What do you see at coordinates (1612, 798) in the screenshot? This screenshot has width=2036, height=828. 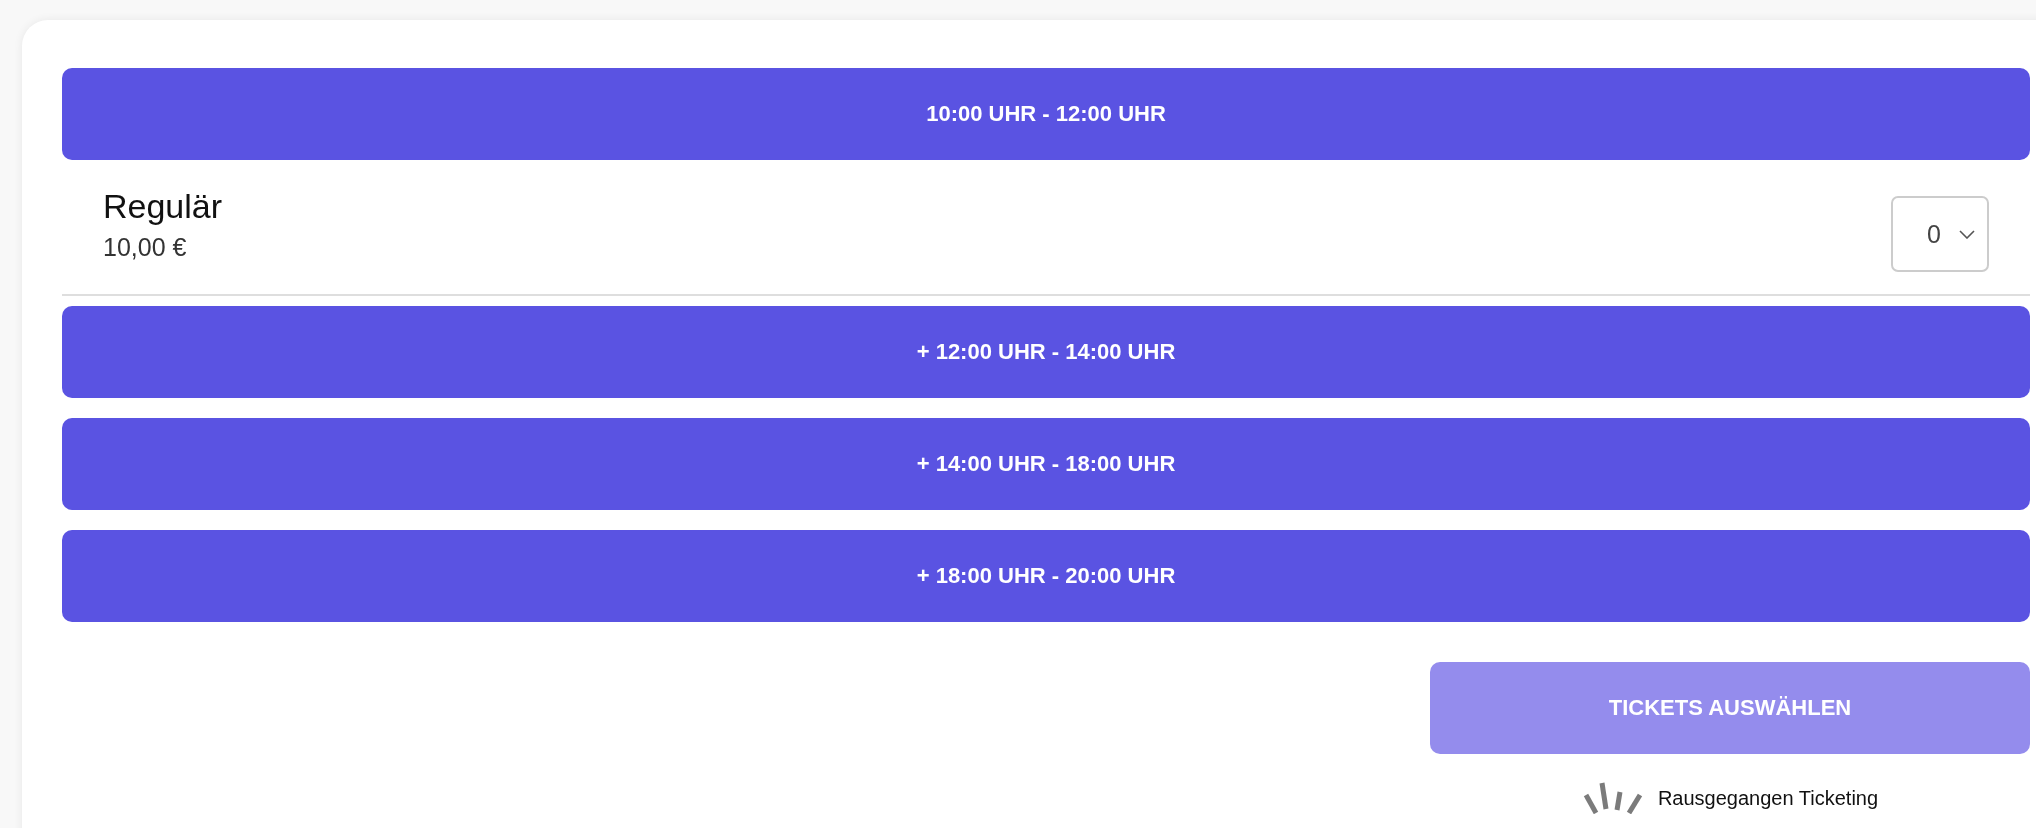 I see `sunburst-logo-icon` at bounding box center [1612, 798].